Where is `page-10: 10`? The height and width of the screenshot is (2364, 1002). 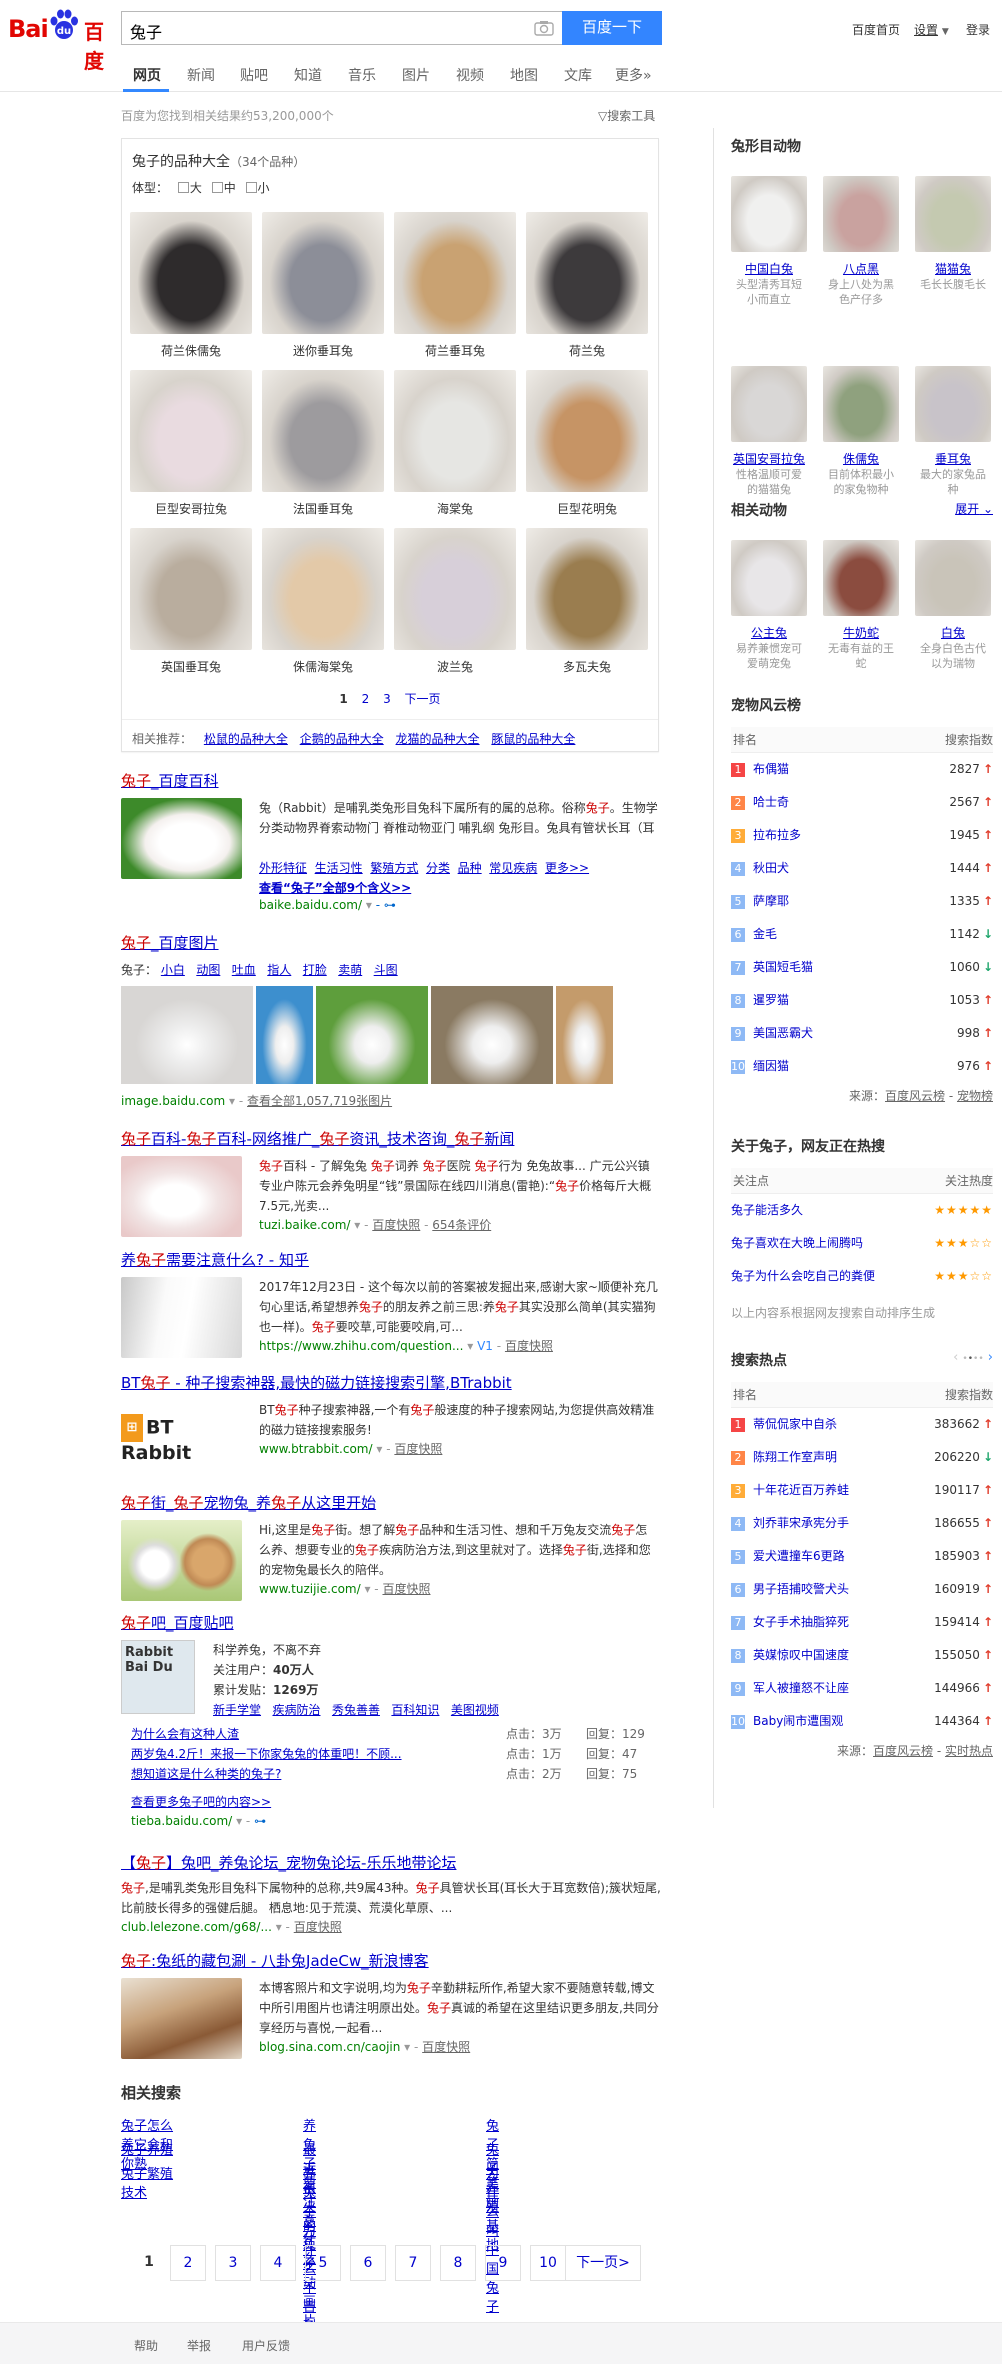
page-10: 10 is located at coordinates (548, 2263).